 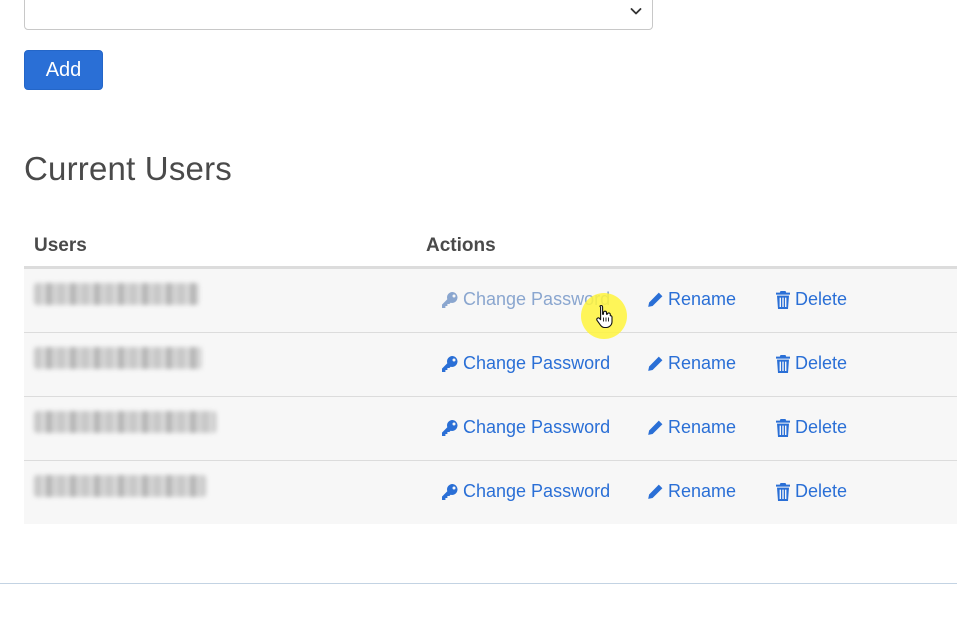 I want to click on footer-divider, so click(x=478, y=583).